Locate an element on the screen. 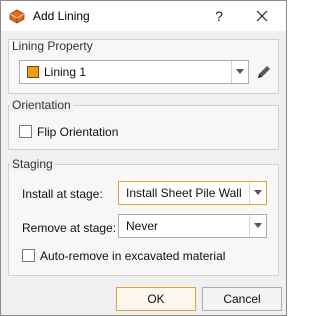  ok-button: OK is located at coordinates (156, 299).